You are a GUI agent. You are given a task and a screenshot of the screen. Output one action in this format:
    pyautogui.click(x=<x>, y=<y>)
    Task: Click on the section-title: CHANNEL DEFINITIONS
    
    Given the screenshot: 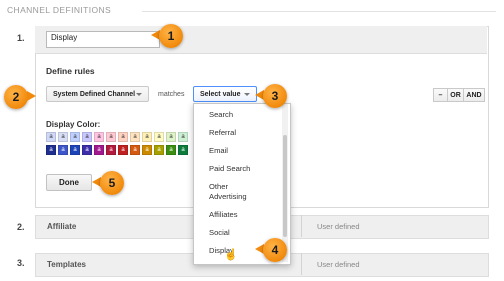 What is the action you would take?
    pyautogui.click(x=59, y=10)
    